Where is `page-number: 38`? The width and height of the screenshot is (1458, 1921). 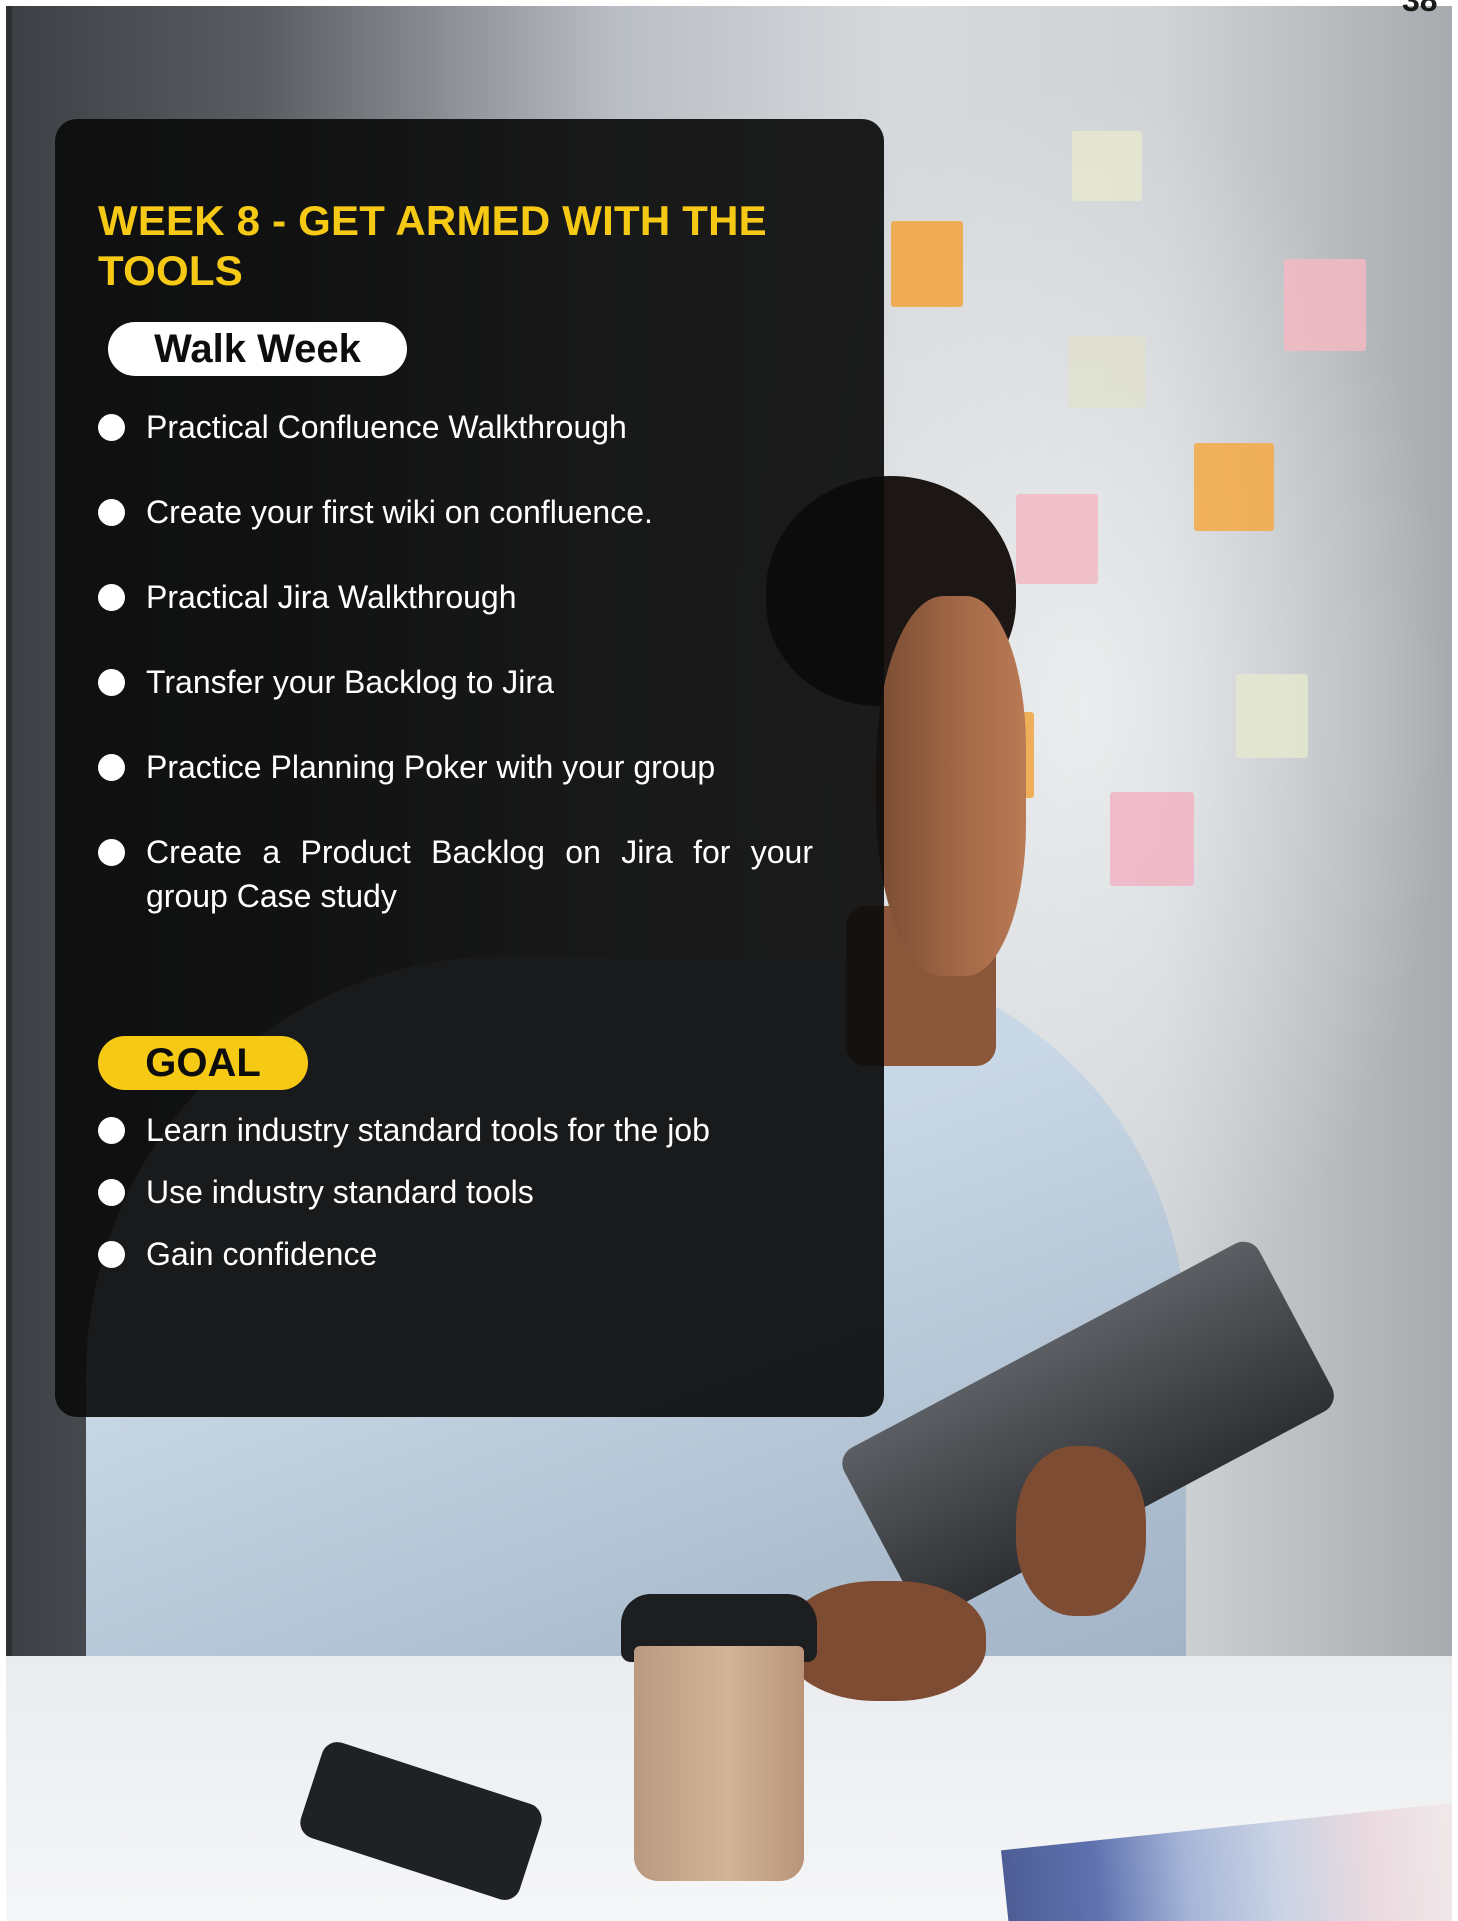
page-number: 38 is located at coordinates (1420, 9).